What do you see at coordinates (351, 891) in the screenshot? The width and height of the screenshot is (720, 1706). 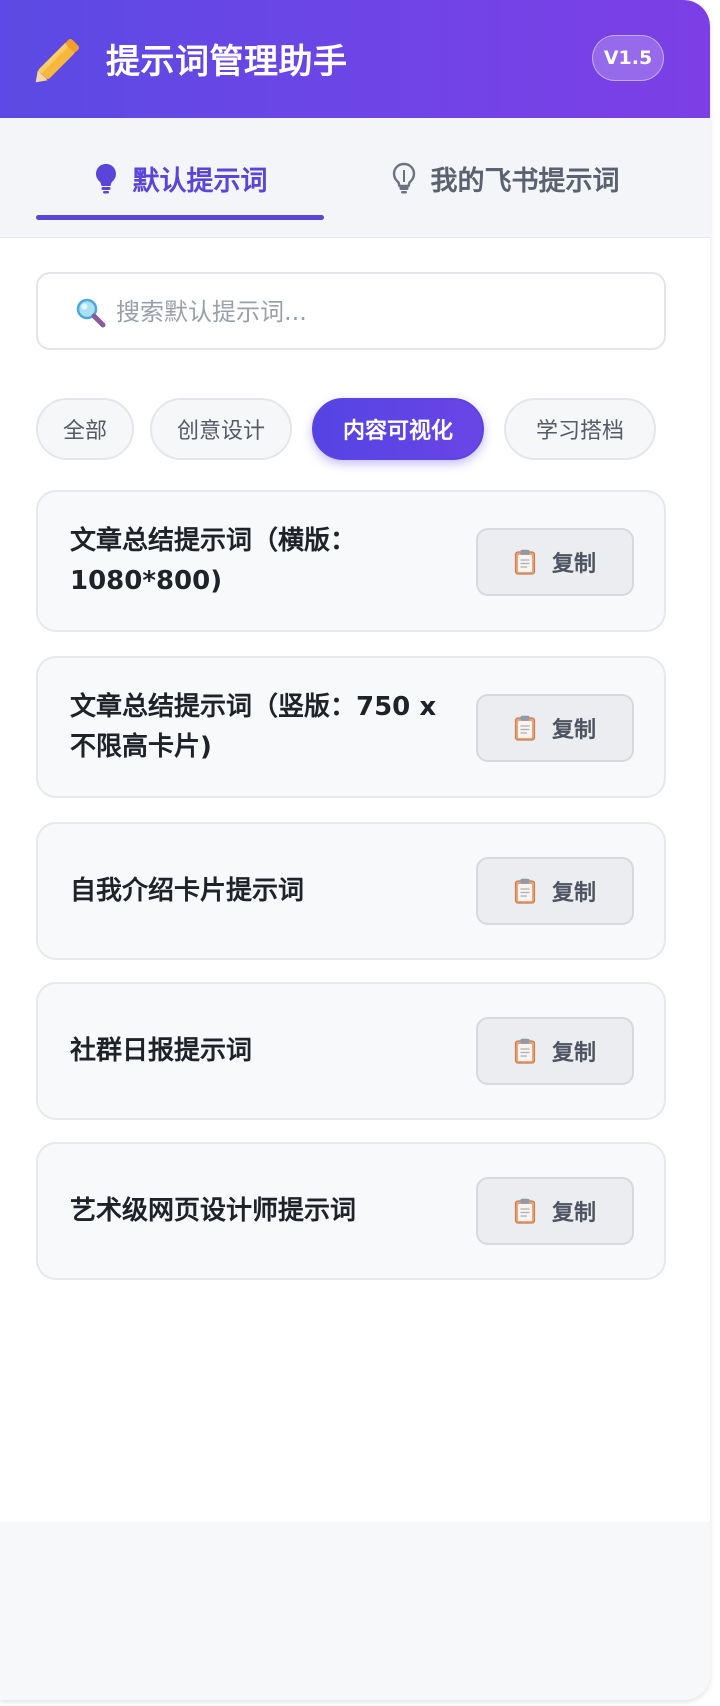 I see `prompt-card: 自我介绍卡片提示词 复制` at bounding box center [351, 891].